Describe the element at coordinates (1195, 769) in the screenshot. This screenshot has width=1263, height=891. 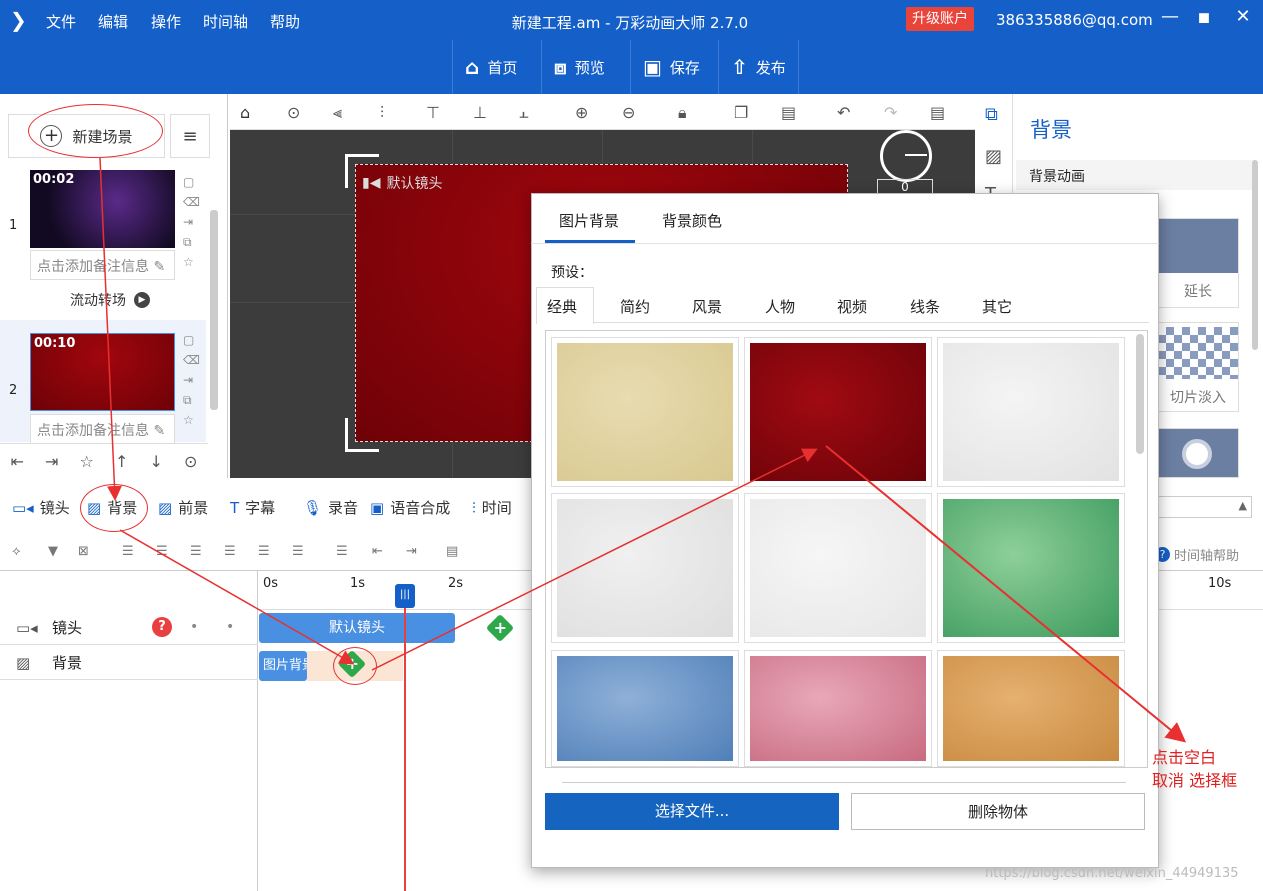
I see `annotation-text: 点击空白 取消 选择框` at that location.